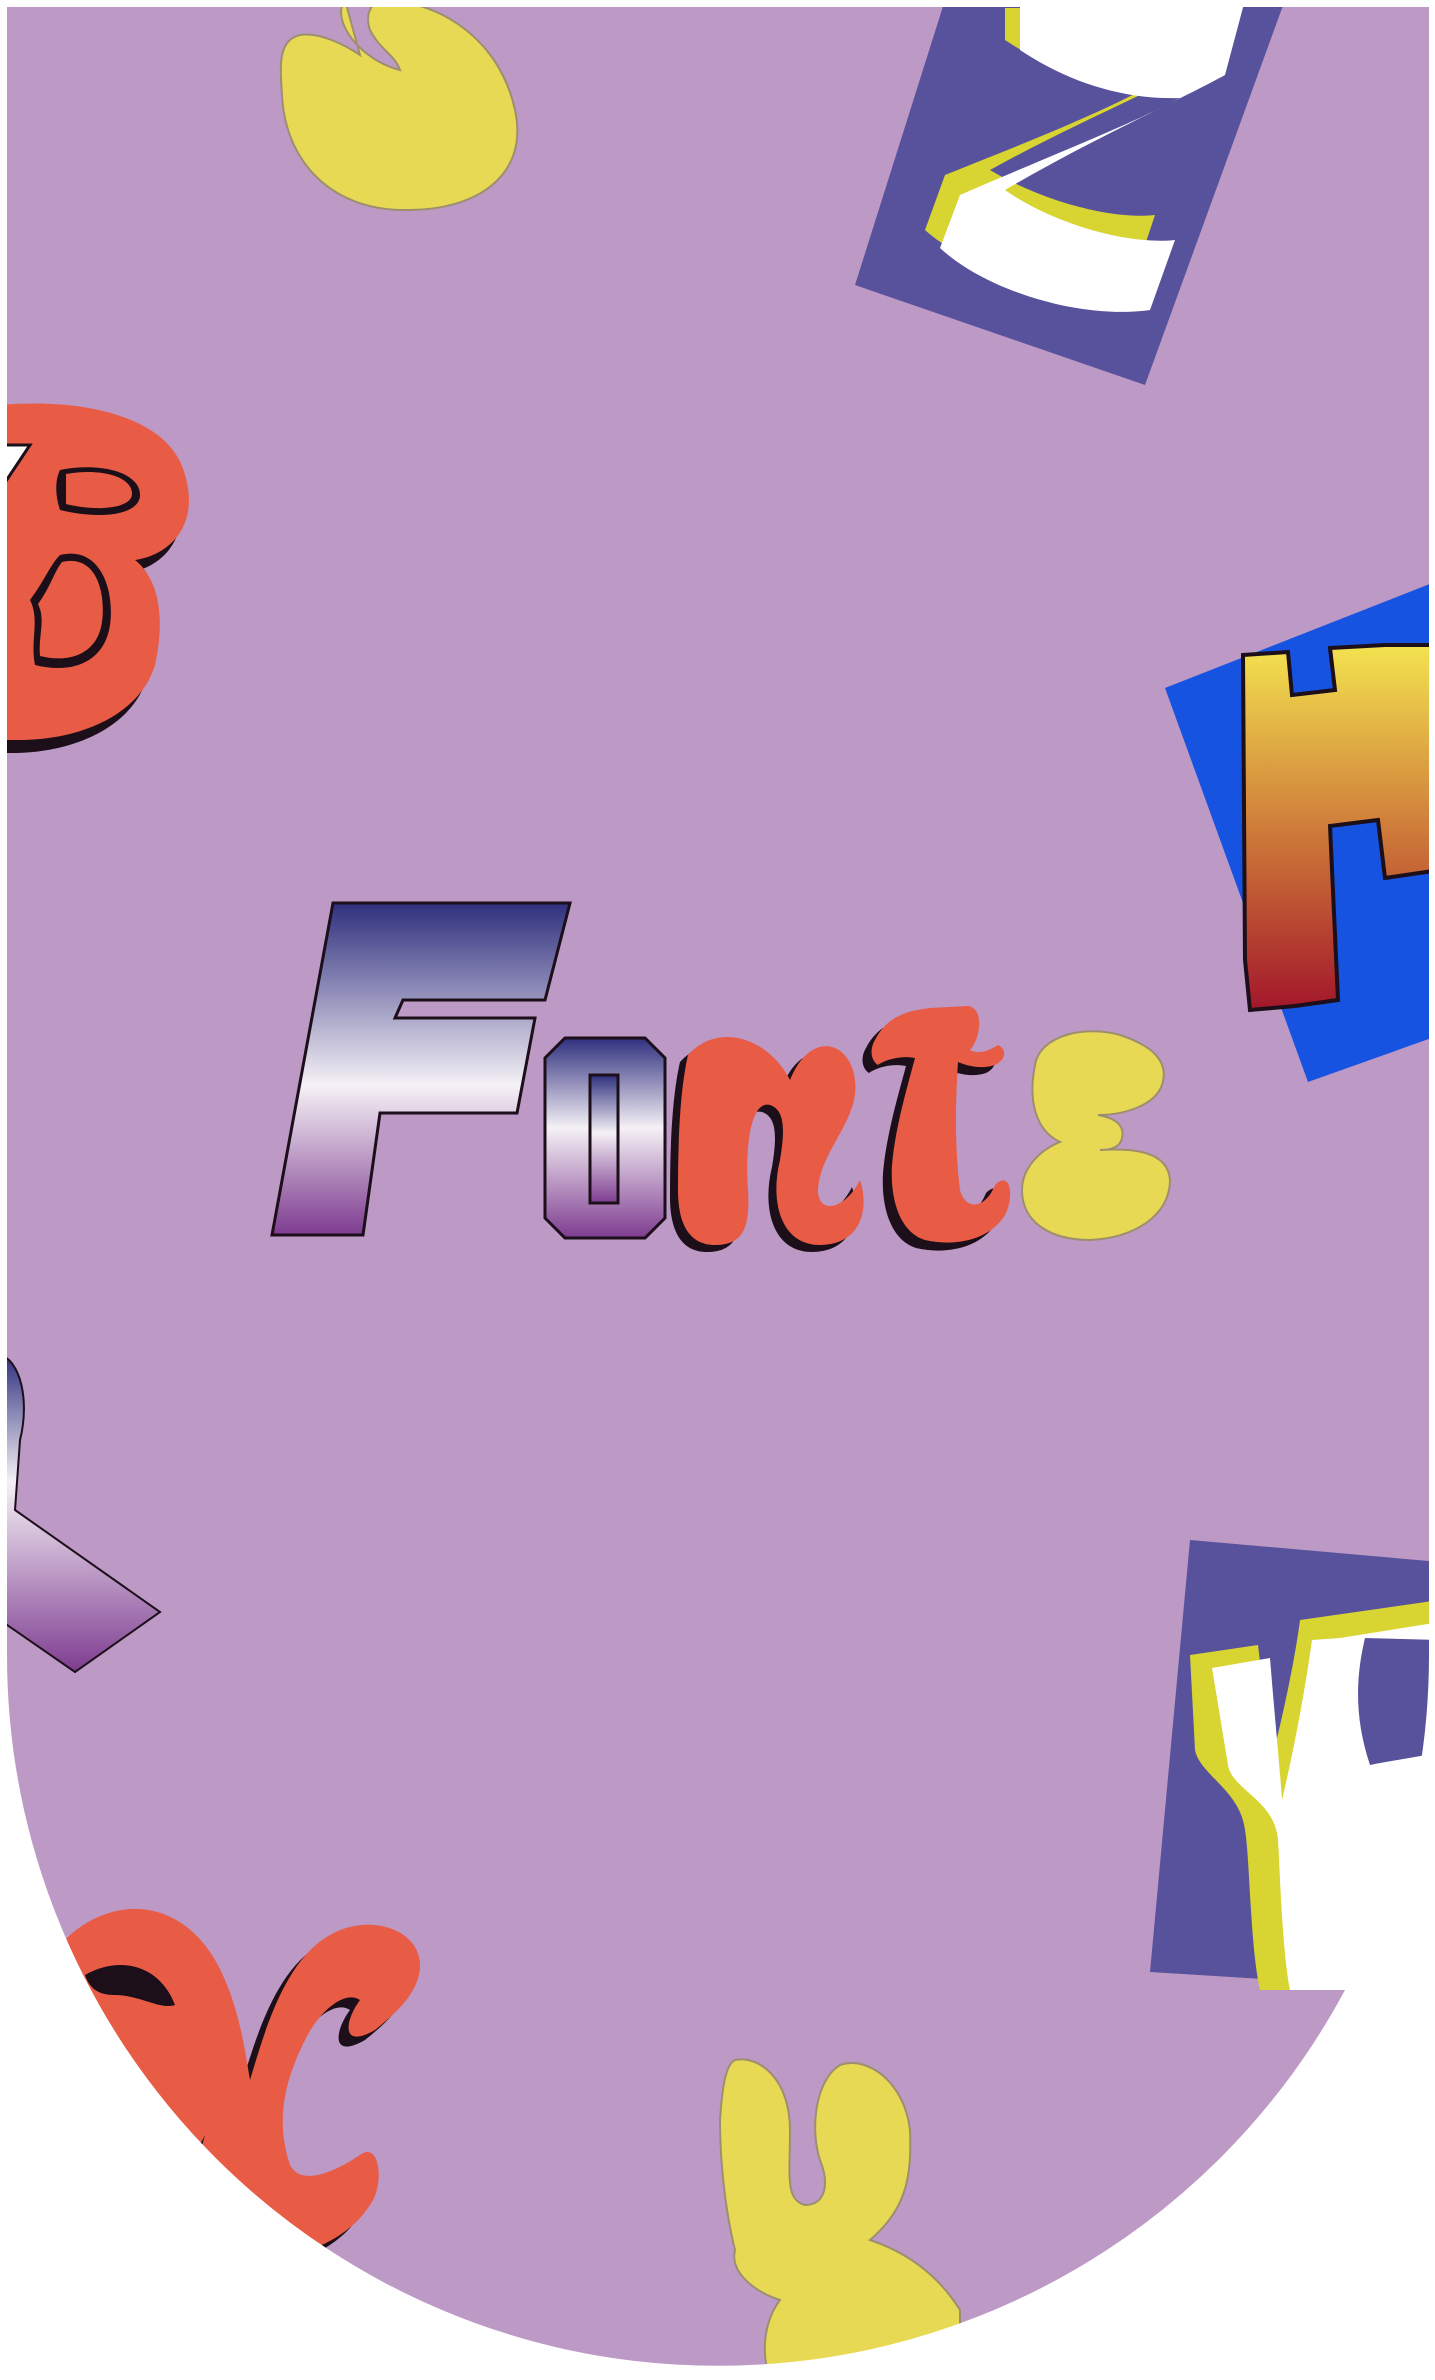 The width and height of the screenshot is (1435, 2380). I want to click on tile-k-indigo, so click(1290, 1765).